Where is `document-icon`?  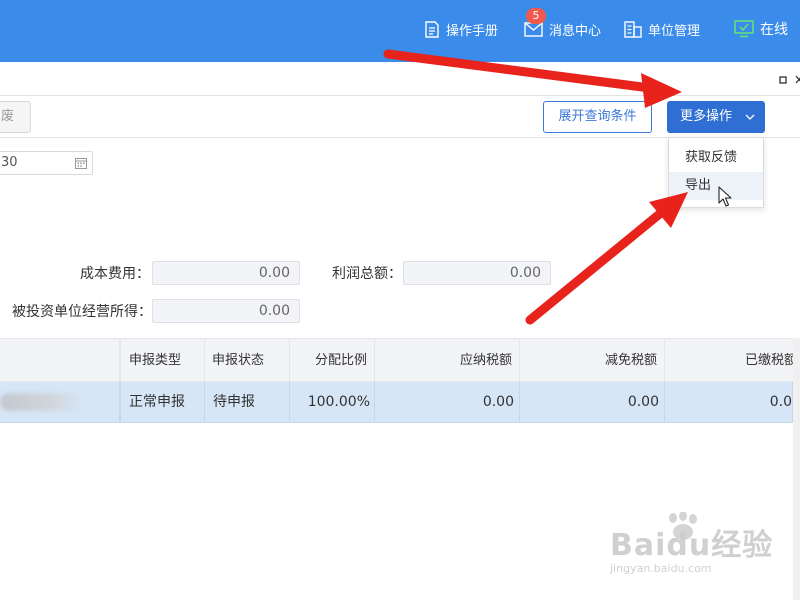 document-icon is located at coordinates (432, 29).